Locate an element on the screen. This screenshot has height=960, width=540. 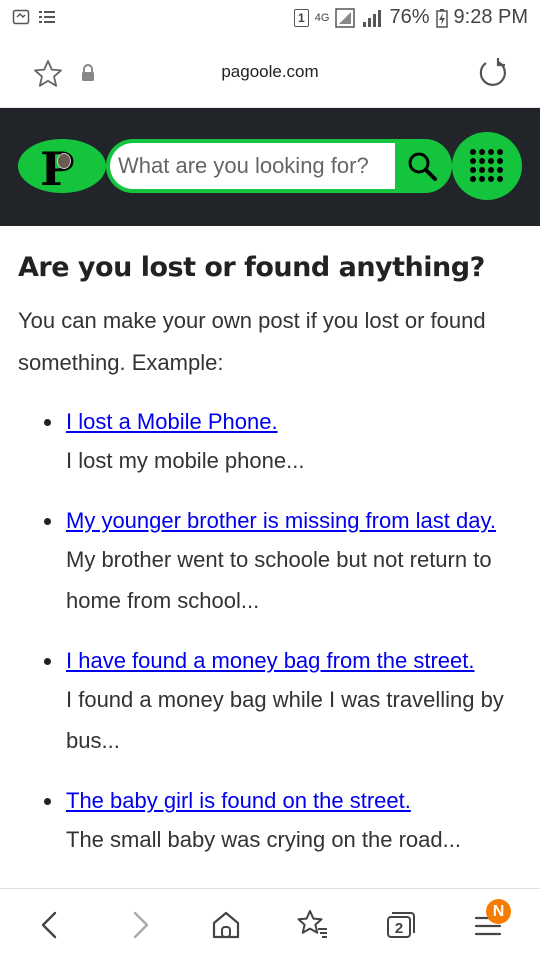
notification-badge: N is located at coordinates (498, 911).